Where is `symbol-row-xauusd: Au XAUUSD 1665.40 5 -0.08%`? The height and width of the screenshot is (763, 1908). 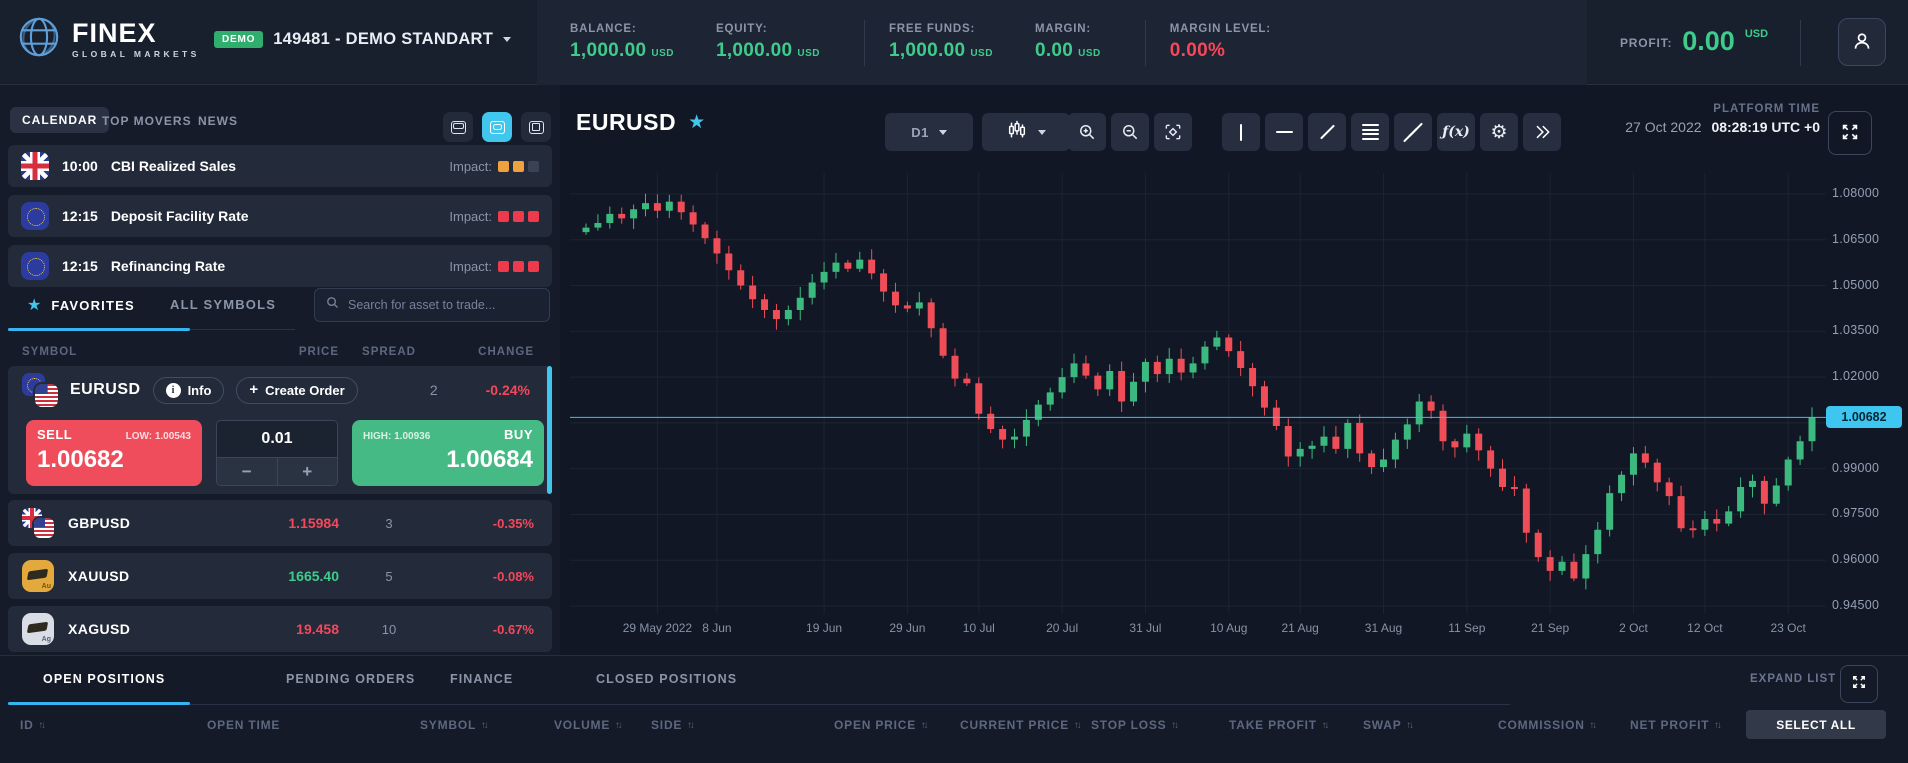 symbol-row-xauusd: Au XAUUSD 1665.40 5 -0.08% is located at coordinates (280, 576).